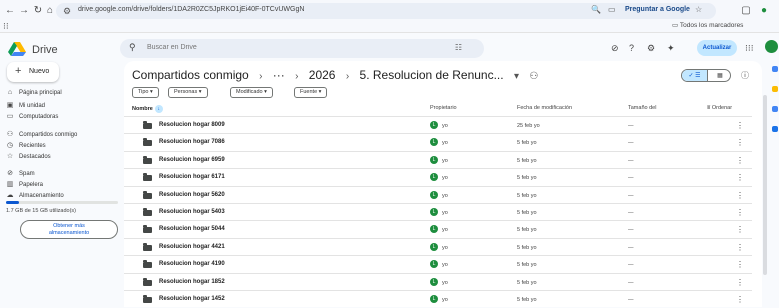  What do you see at coordinates (458, 47) in the screenshot?
I see `search-options-icon: ☷` at bounding box center [458, 47].